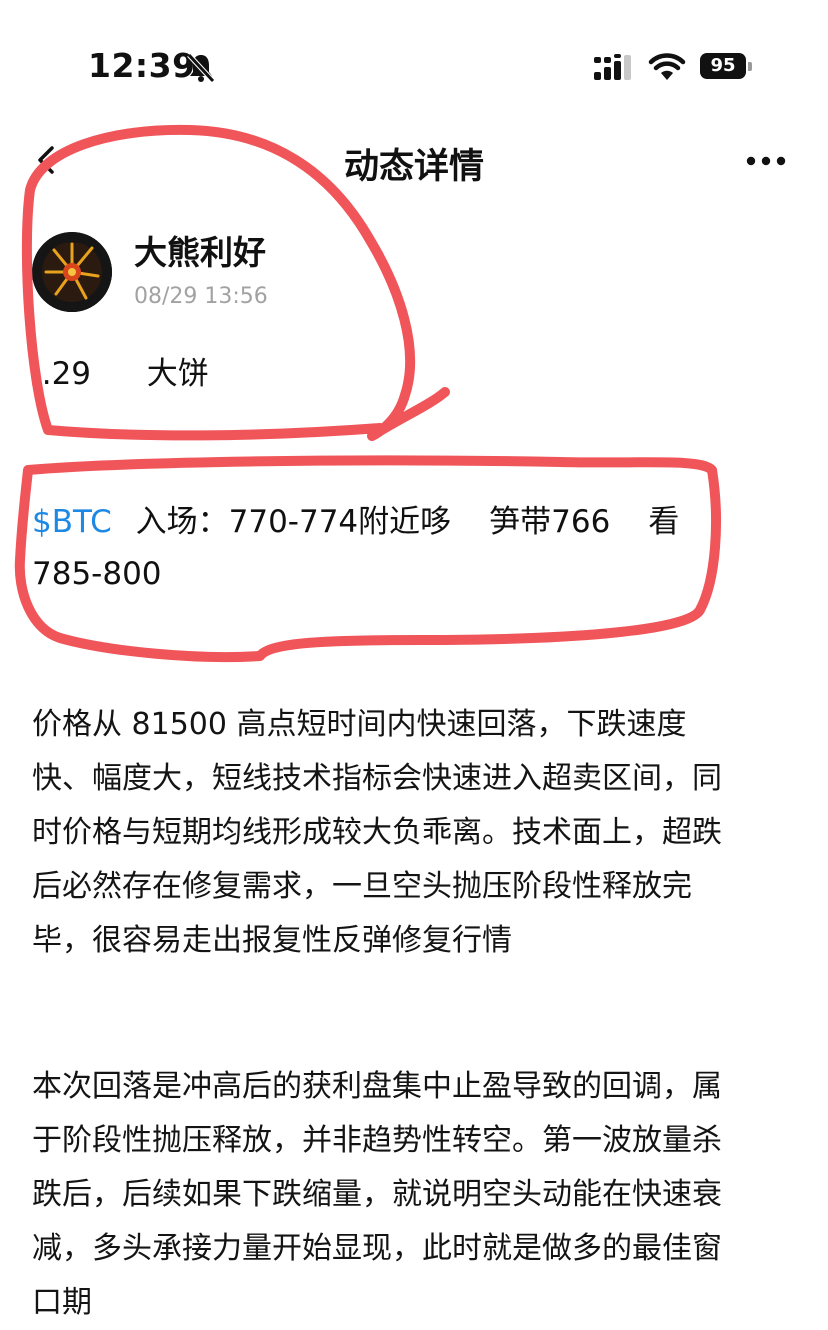 The image size is (828, 1330). What do you see at coordinates (550, 522) in the screenshot?
I see `trade-stop: 笋带766` at bounding box center [550, 522].